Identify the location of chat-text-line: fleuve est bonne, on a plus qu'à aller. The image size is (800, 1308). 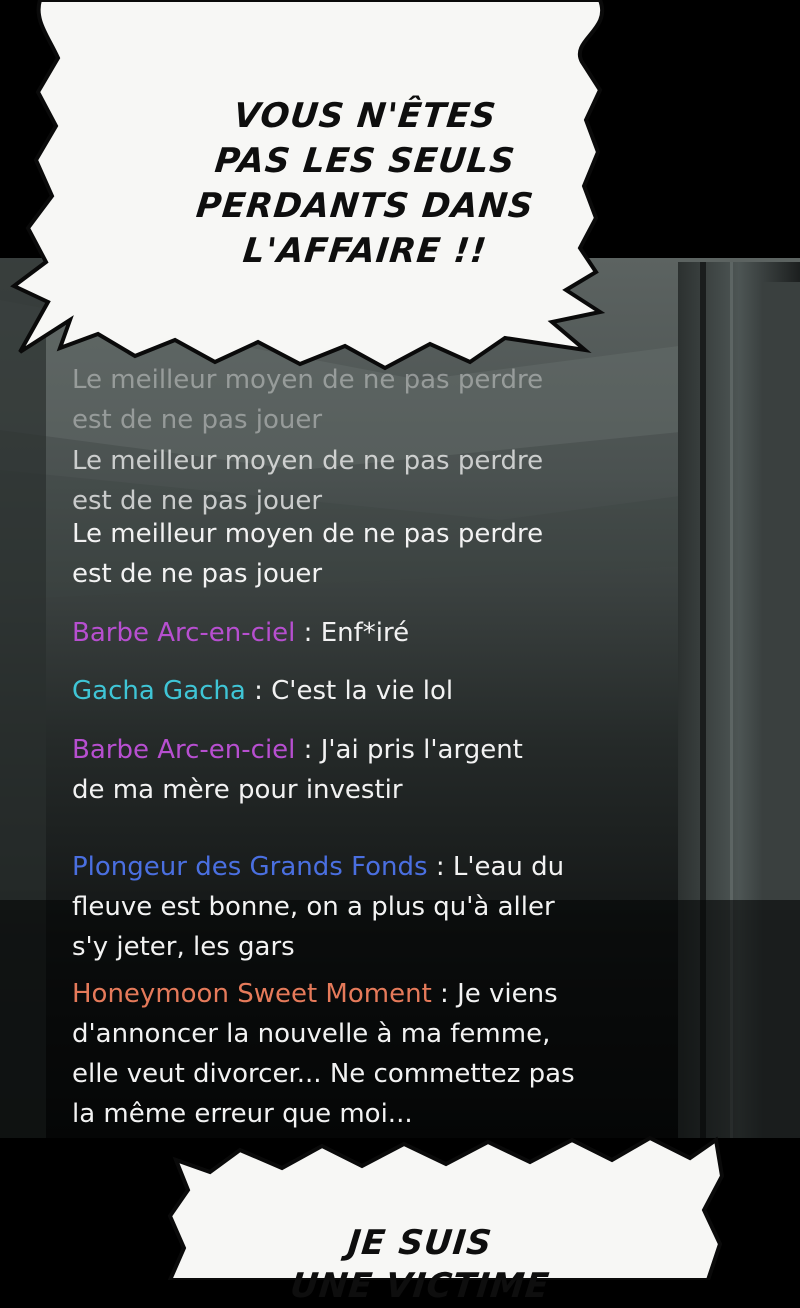
(313, 907).